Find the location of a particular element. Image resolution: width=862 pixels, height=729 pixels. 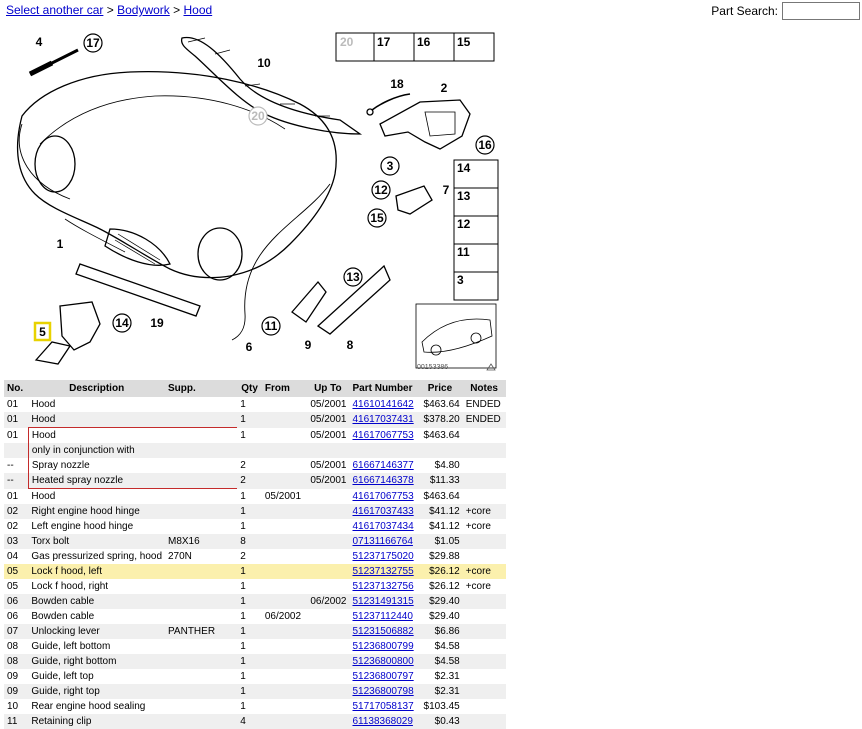

part-number-link: 41610141642 is located at coordinates (382, 404).